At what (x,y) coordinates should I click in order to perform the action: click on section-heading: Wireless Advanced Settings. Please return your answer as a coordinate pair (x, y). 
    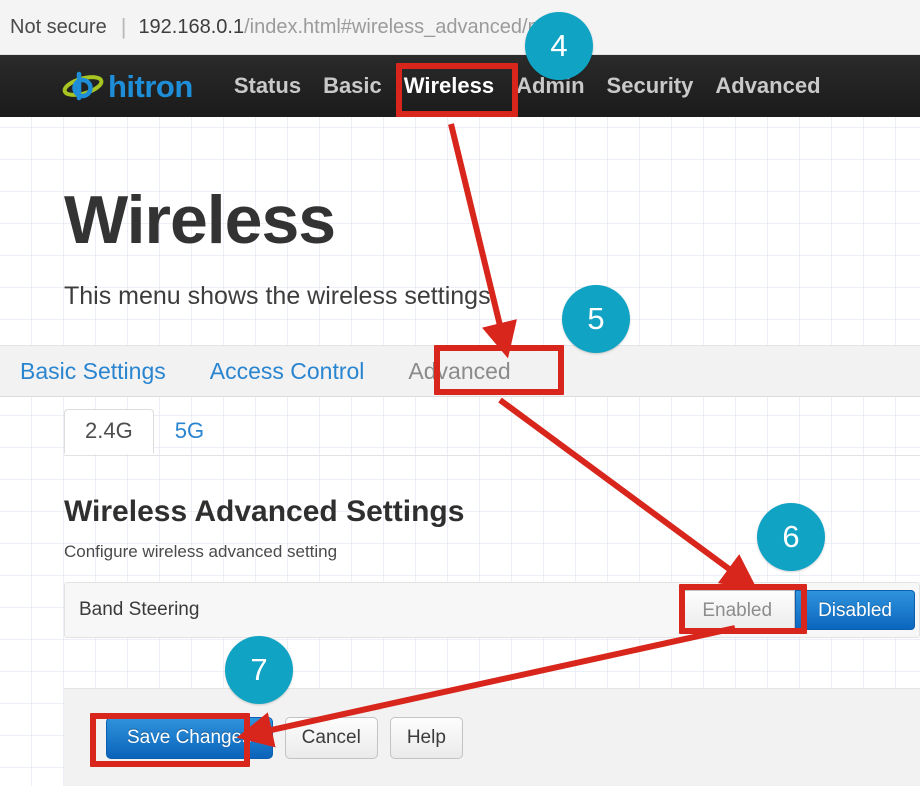
    Looking at the image, I should click on (264, 511).